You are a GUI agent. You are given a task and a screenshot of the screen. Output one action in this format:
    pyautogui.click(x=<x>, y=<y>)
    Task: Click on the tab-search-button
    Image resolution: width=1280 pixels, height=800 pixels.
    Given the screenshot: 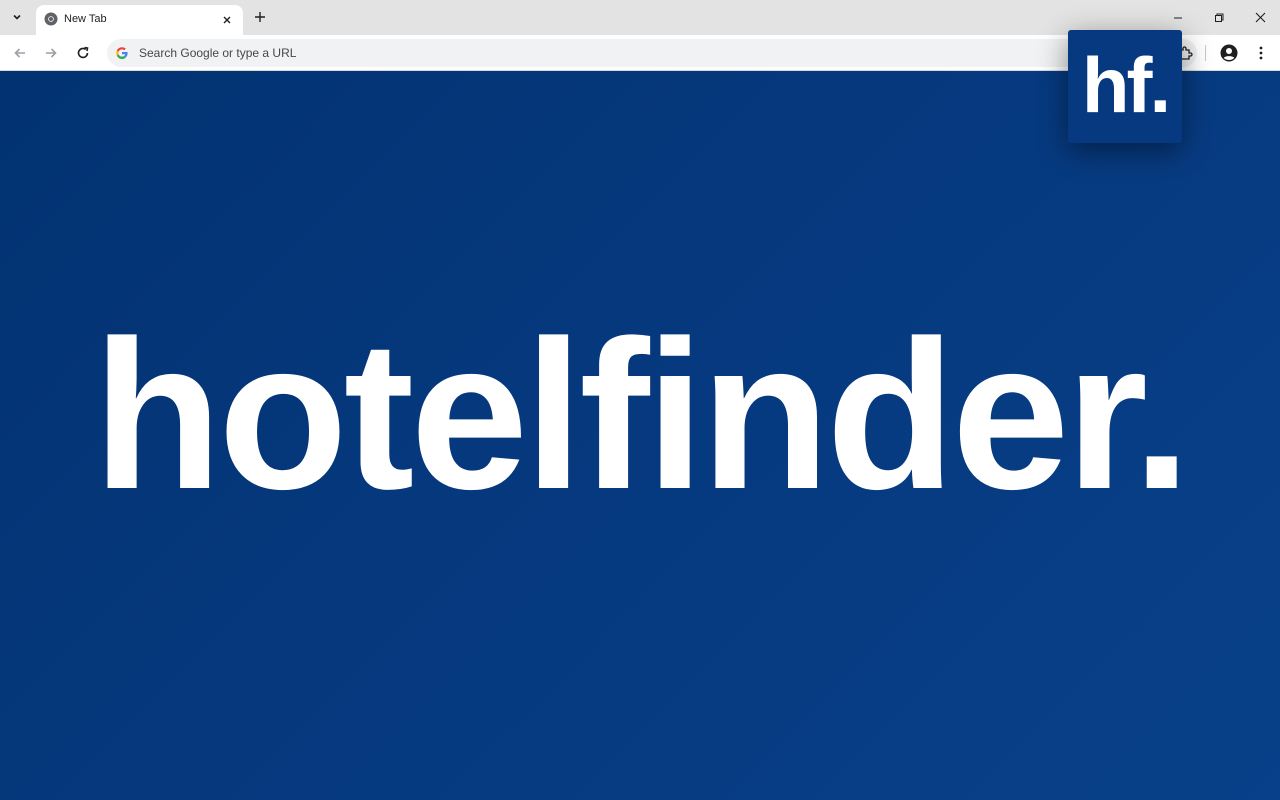 What is the action you would take?
    pyautogui.click(x=17, y=17)
    